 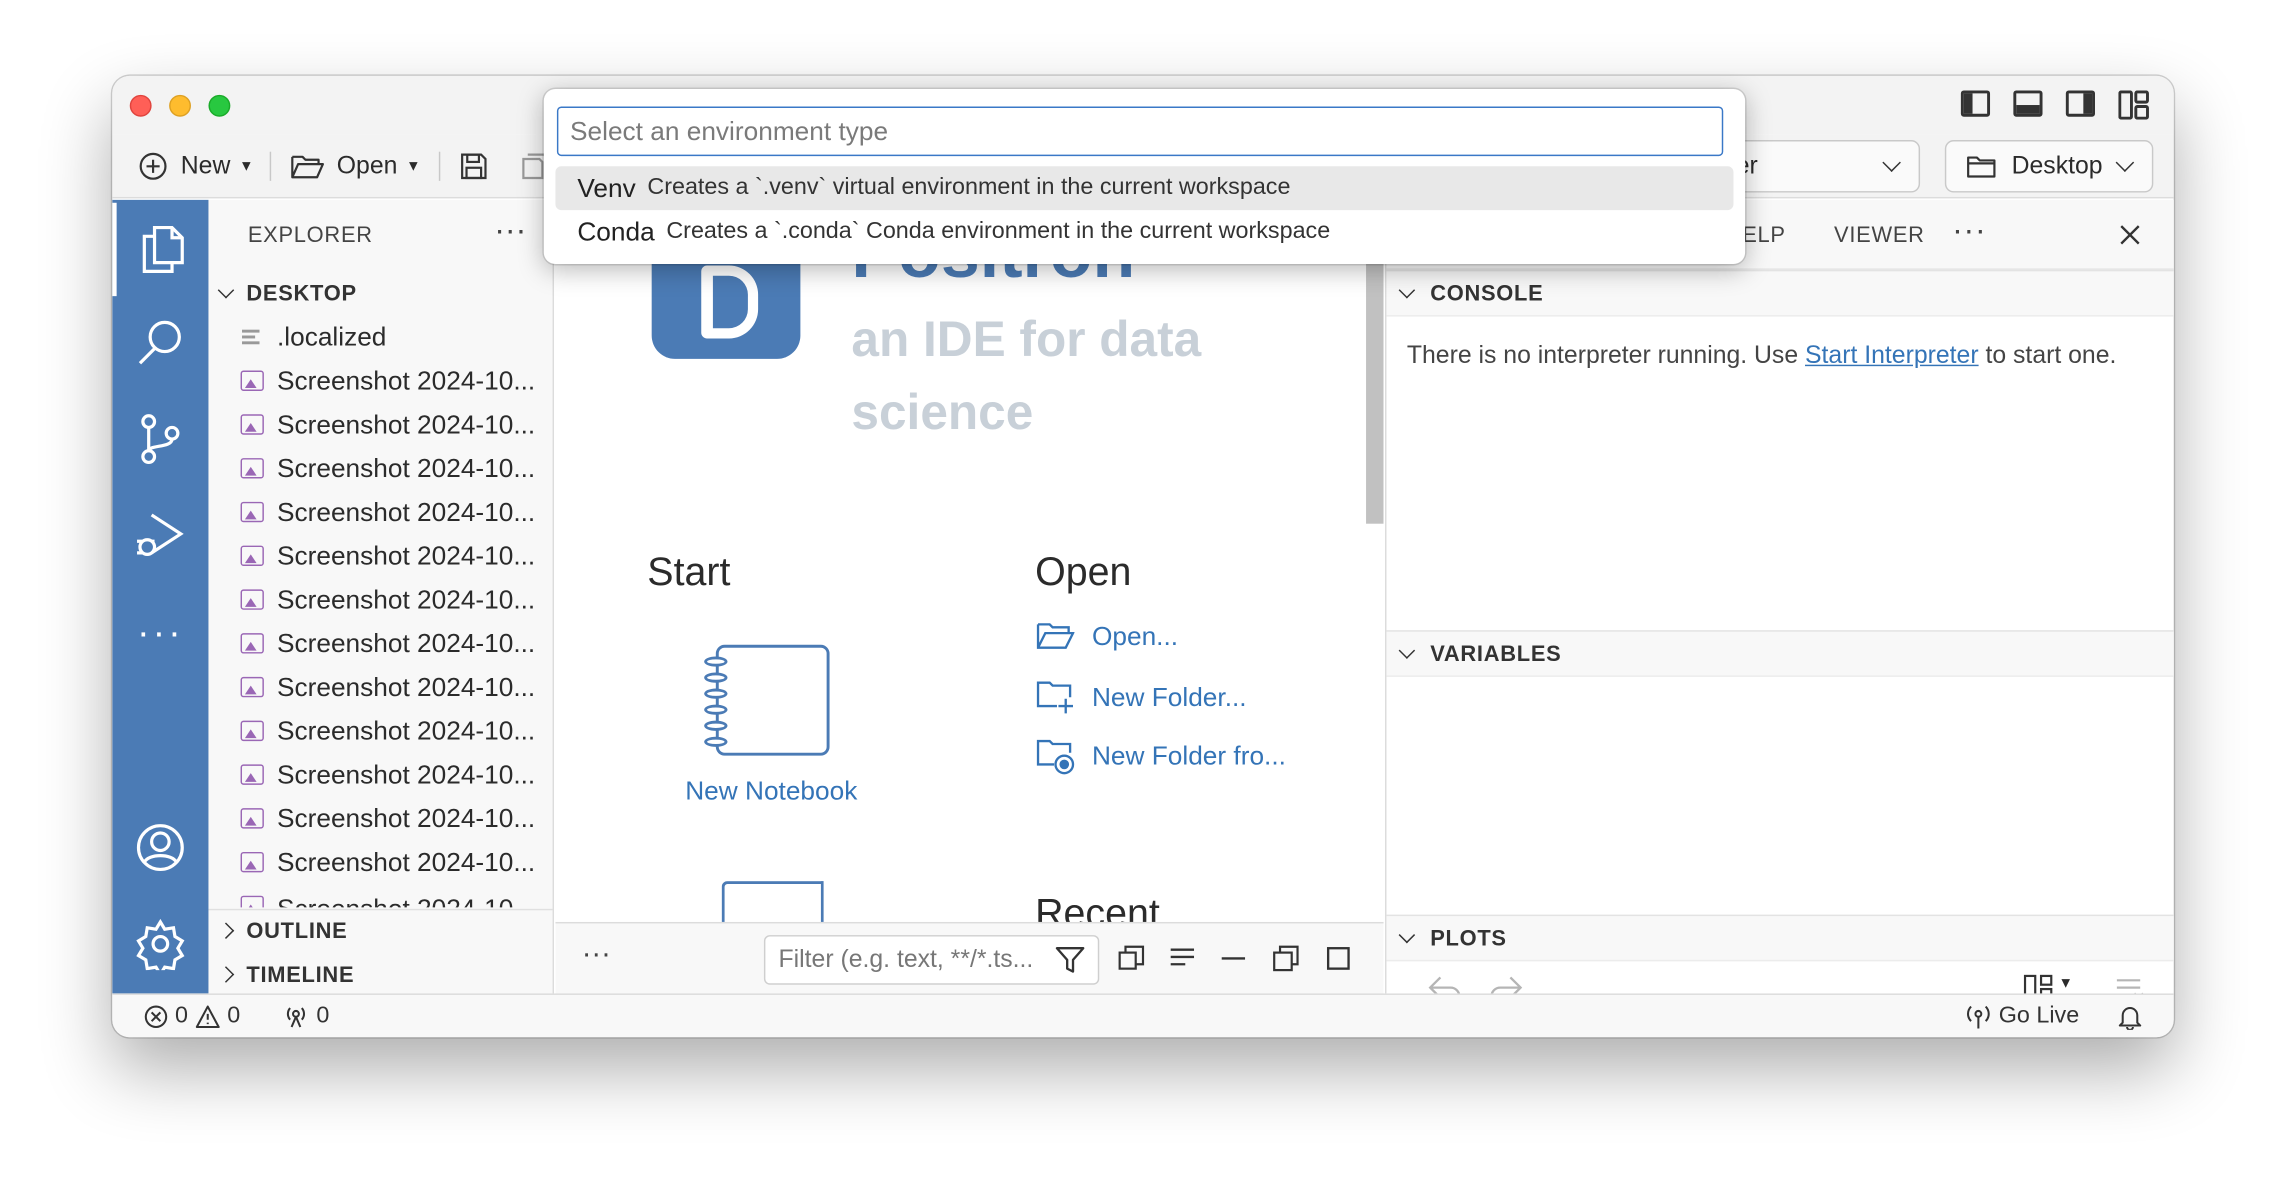 I want to click on activity-more-icon: ···, so click(x=160, y=631).